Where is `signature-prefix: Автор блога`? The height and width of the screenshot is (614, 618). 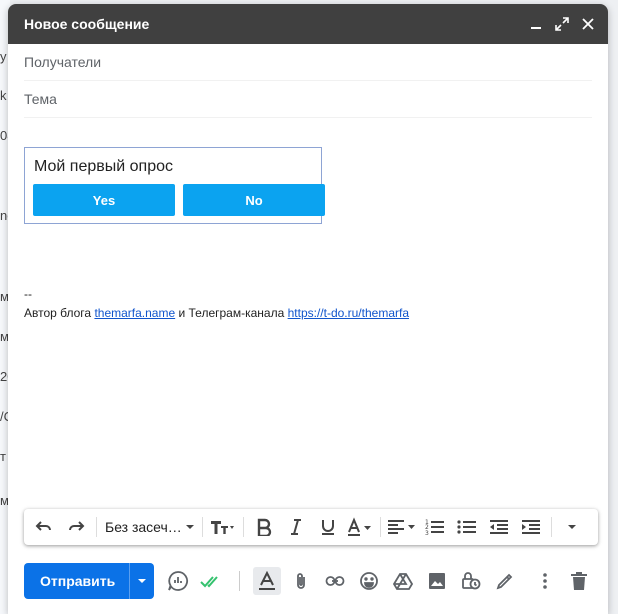
signature-prefix: Автор блога is located at coordinates (59, 313).